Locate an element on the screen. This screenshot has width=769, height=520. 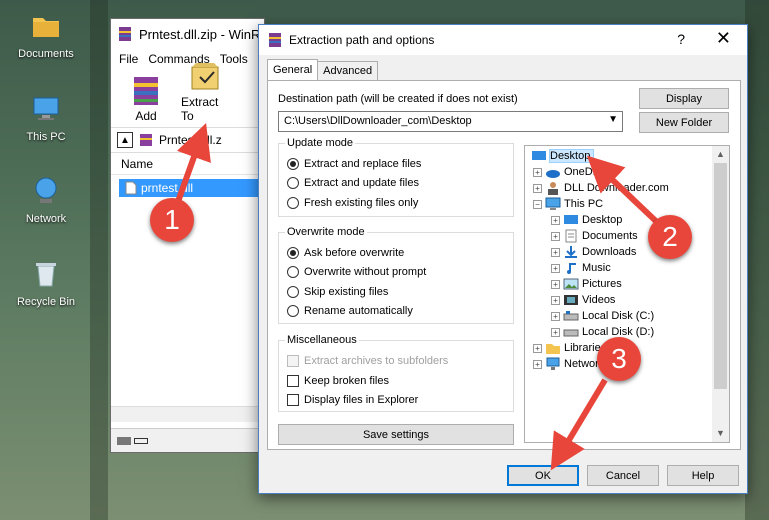
tree-item-music: + Music is located at coordinates (581, 268).